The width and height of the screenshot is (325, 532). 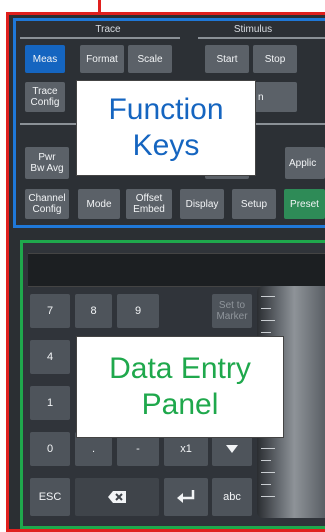 What do you see at coordinates (50, 311) in the screenshot?
I see `key-7: 7` at bounding box center [50, 311].